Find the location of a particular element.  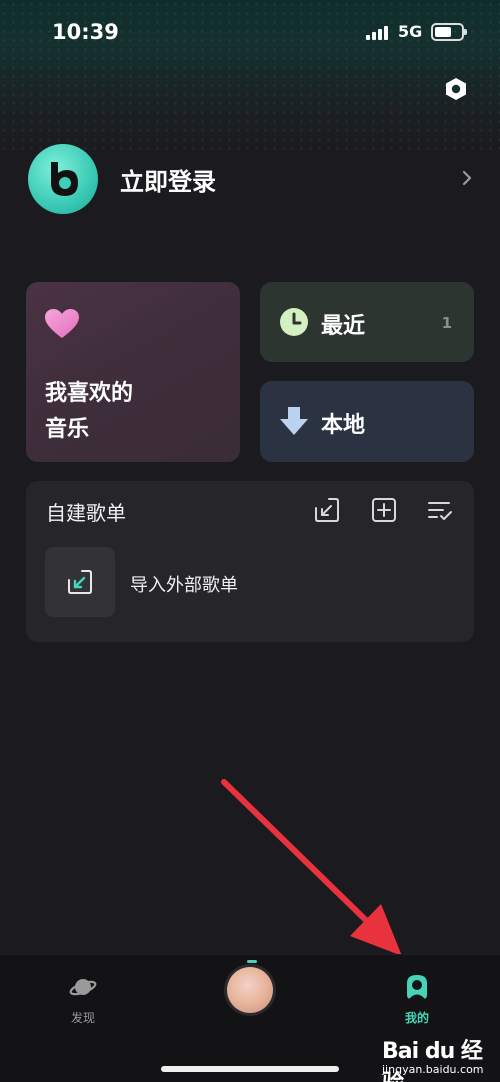

home-indicator is located at coordinates (250, 1069).